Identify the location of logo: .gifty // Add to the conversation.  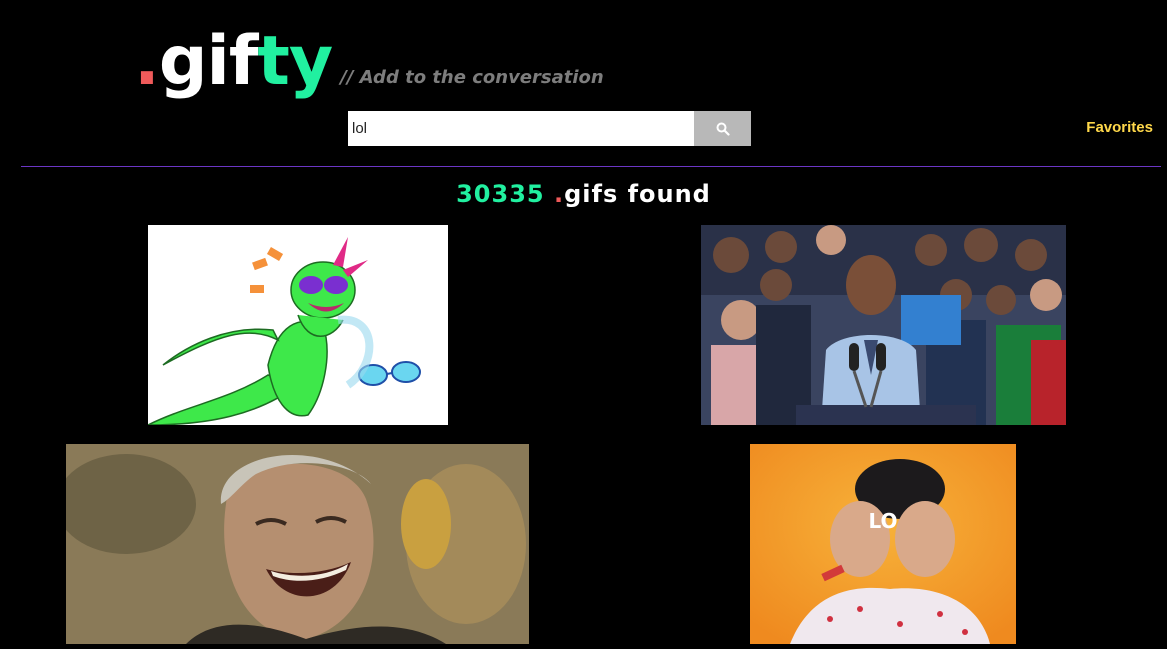
(369, 62).